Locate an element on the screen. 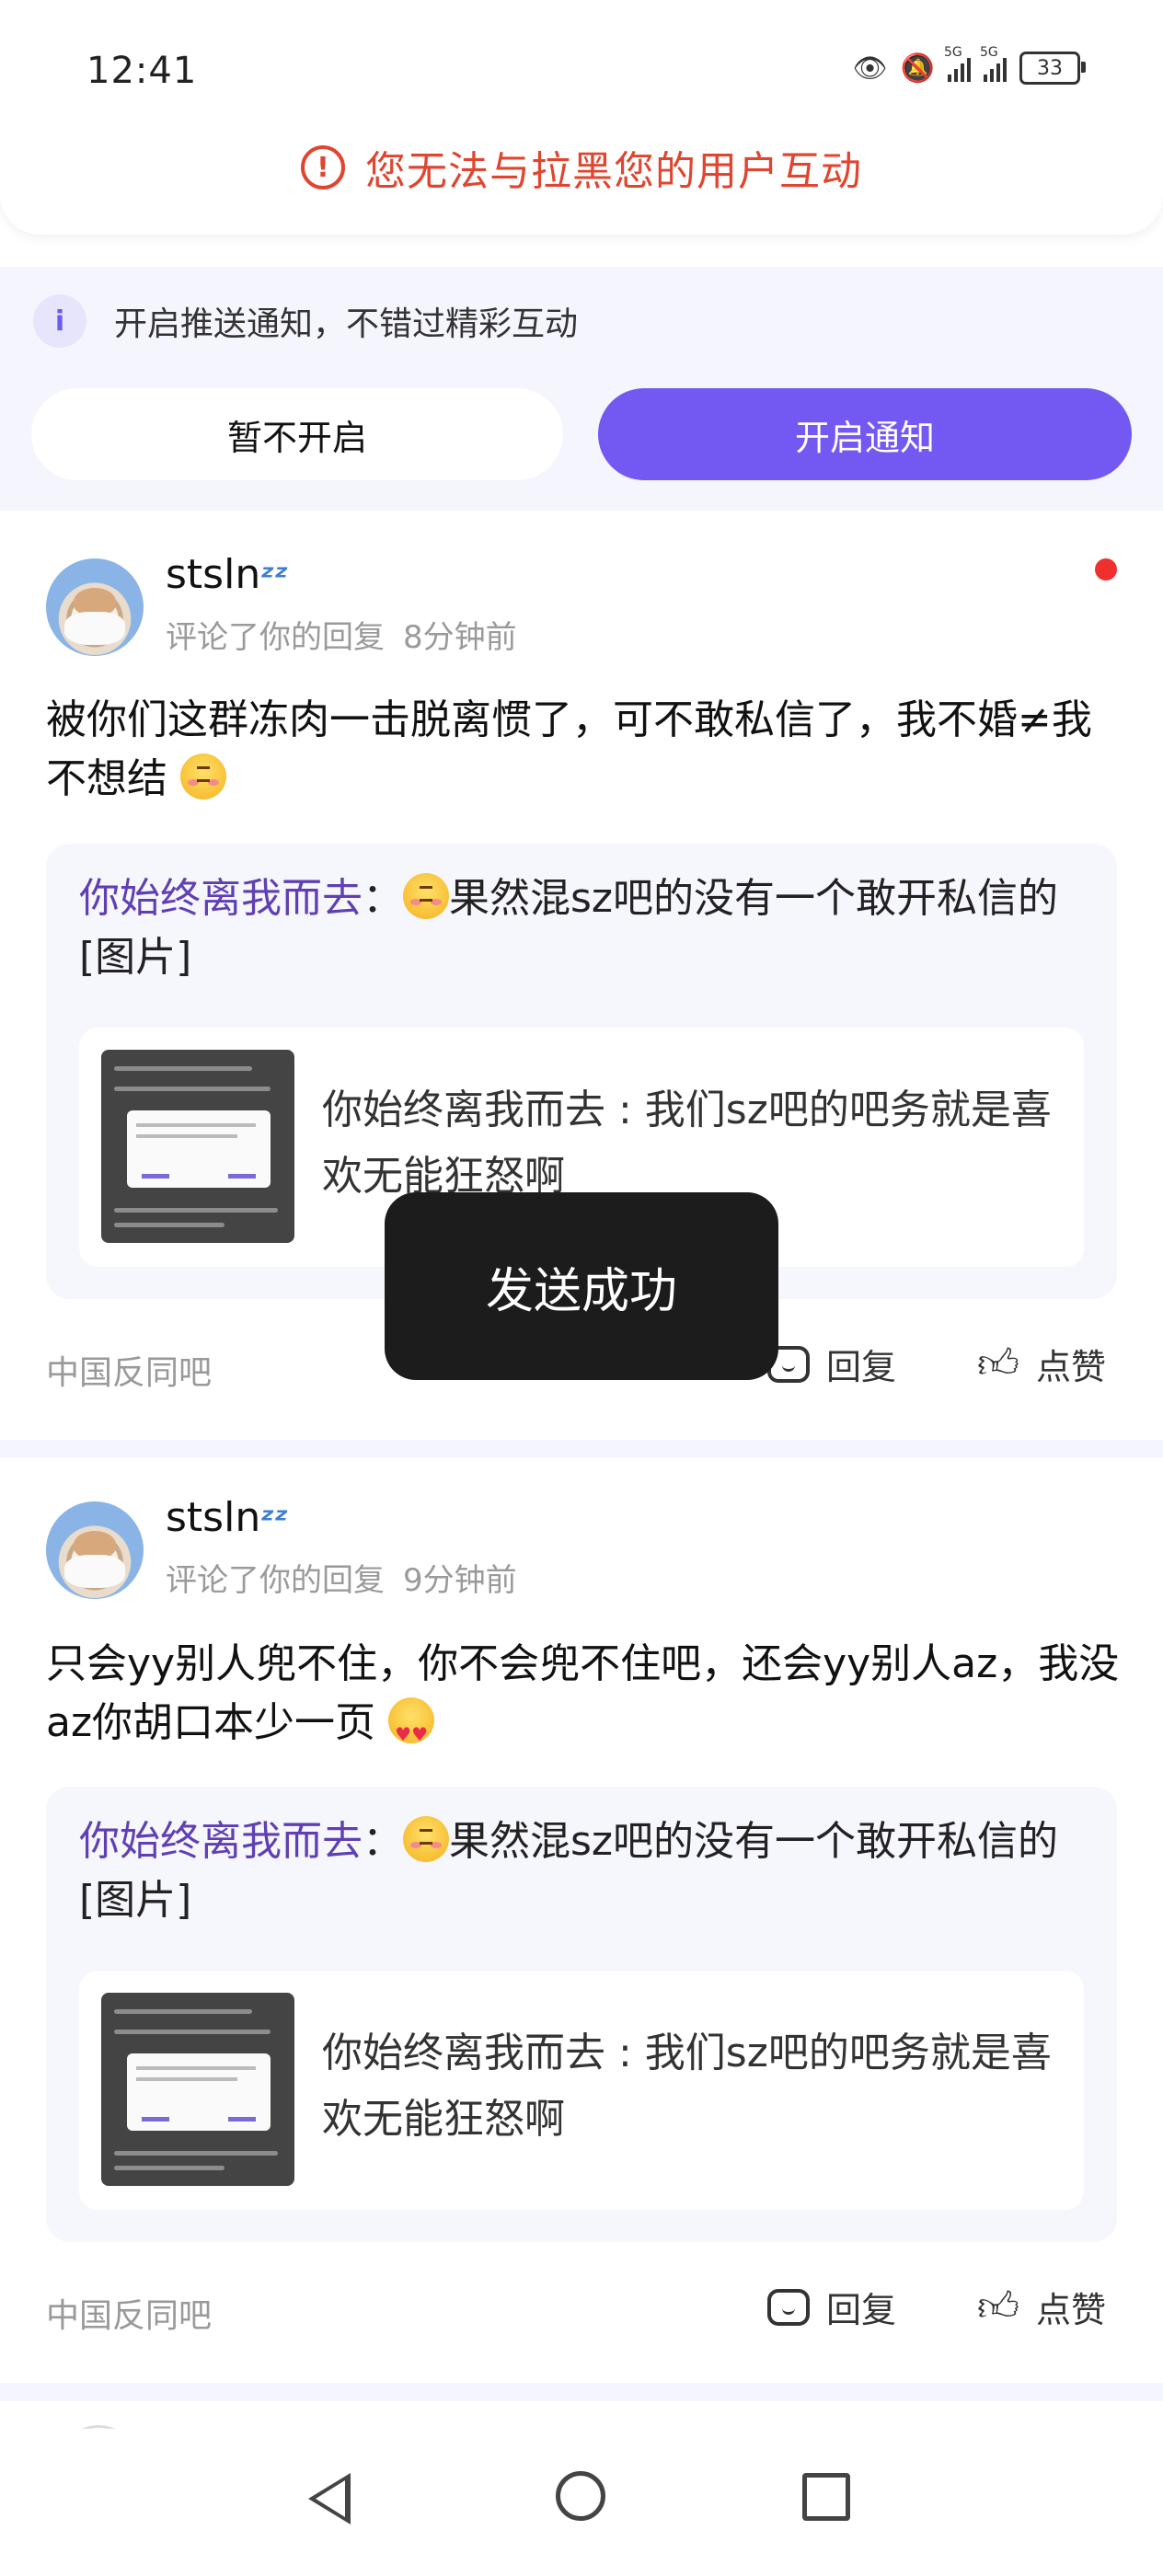 This screenshot has width=1163, height=2576. notify-row: i 开启推送通知，不错过精彩互动 is located at coordinates (306, 321).